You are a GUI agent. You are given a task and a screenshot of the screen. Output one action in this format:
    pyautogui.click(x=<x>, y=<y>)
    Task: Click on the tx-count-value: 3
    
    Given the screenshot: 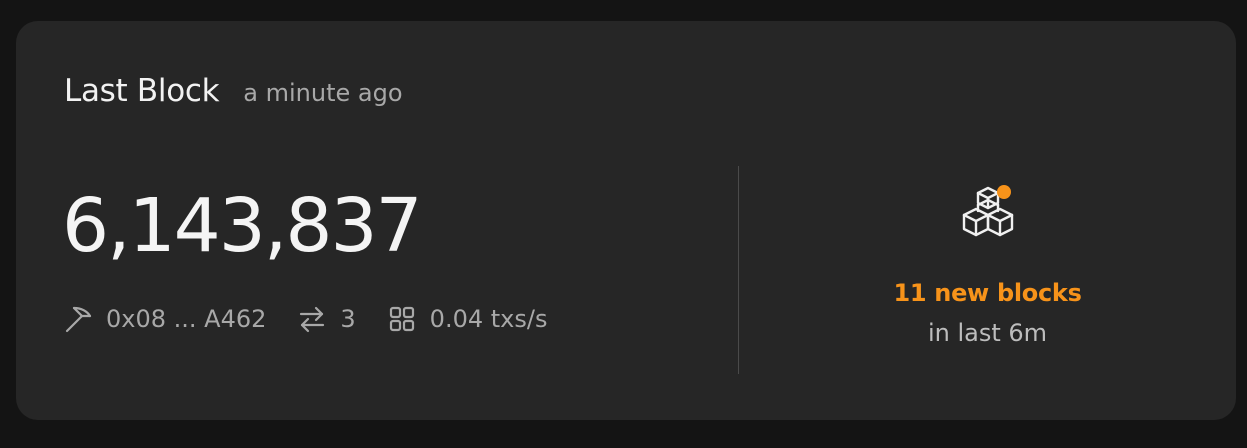 What is the action you would take?
    pyautogui.click(x=348, y=319)
    